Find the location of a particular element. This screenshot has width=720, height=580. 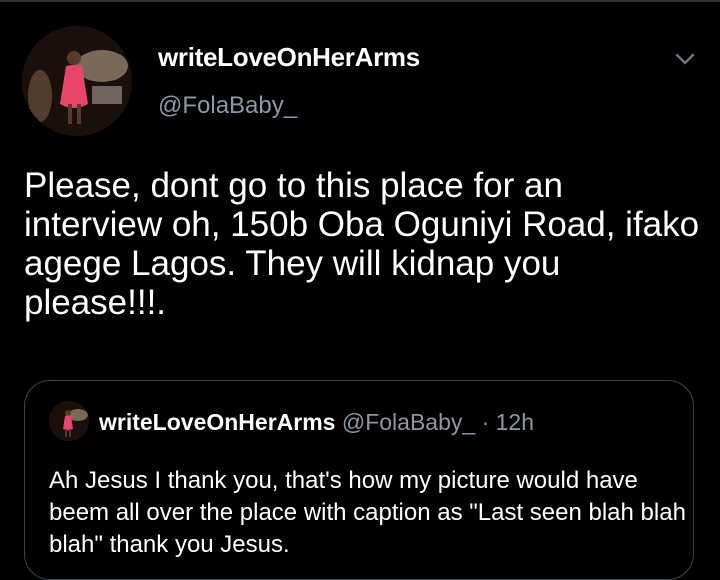

author-avatar is located at coordinates (77, 81).